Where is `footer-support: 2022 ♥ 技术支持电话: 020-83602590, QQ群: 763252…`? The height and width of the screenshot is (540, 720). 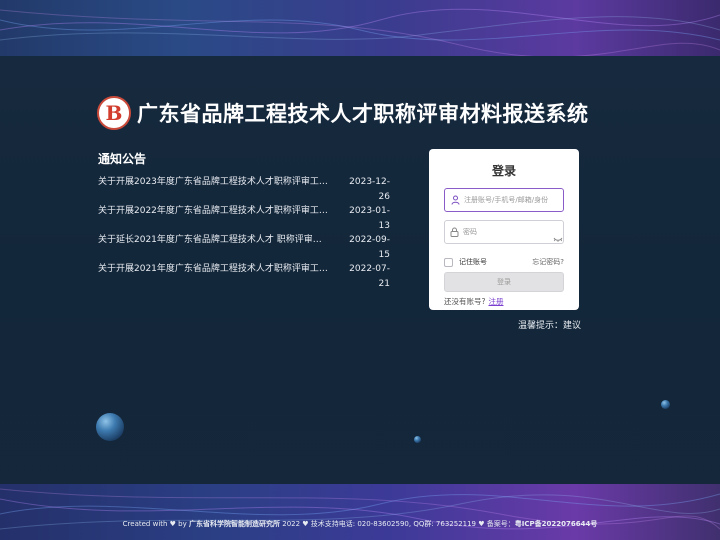
footer-support: 2022 ♥ 技术支持电话: 020-83602590, QQ群: 763252… is located at coordinates (398, 524).